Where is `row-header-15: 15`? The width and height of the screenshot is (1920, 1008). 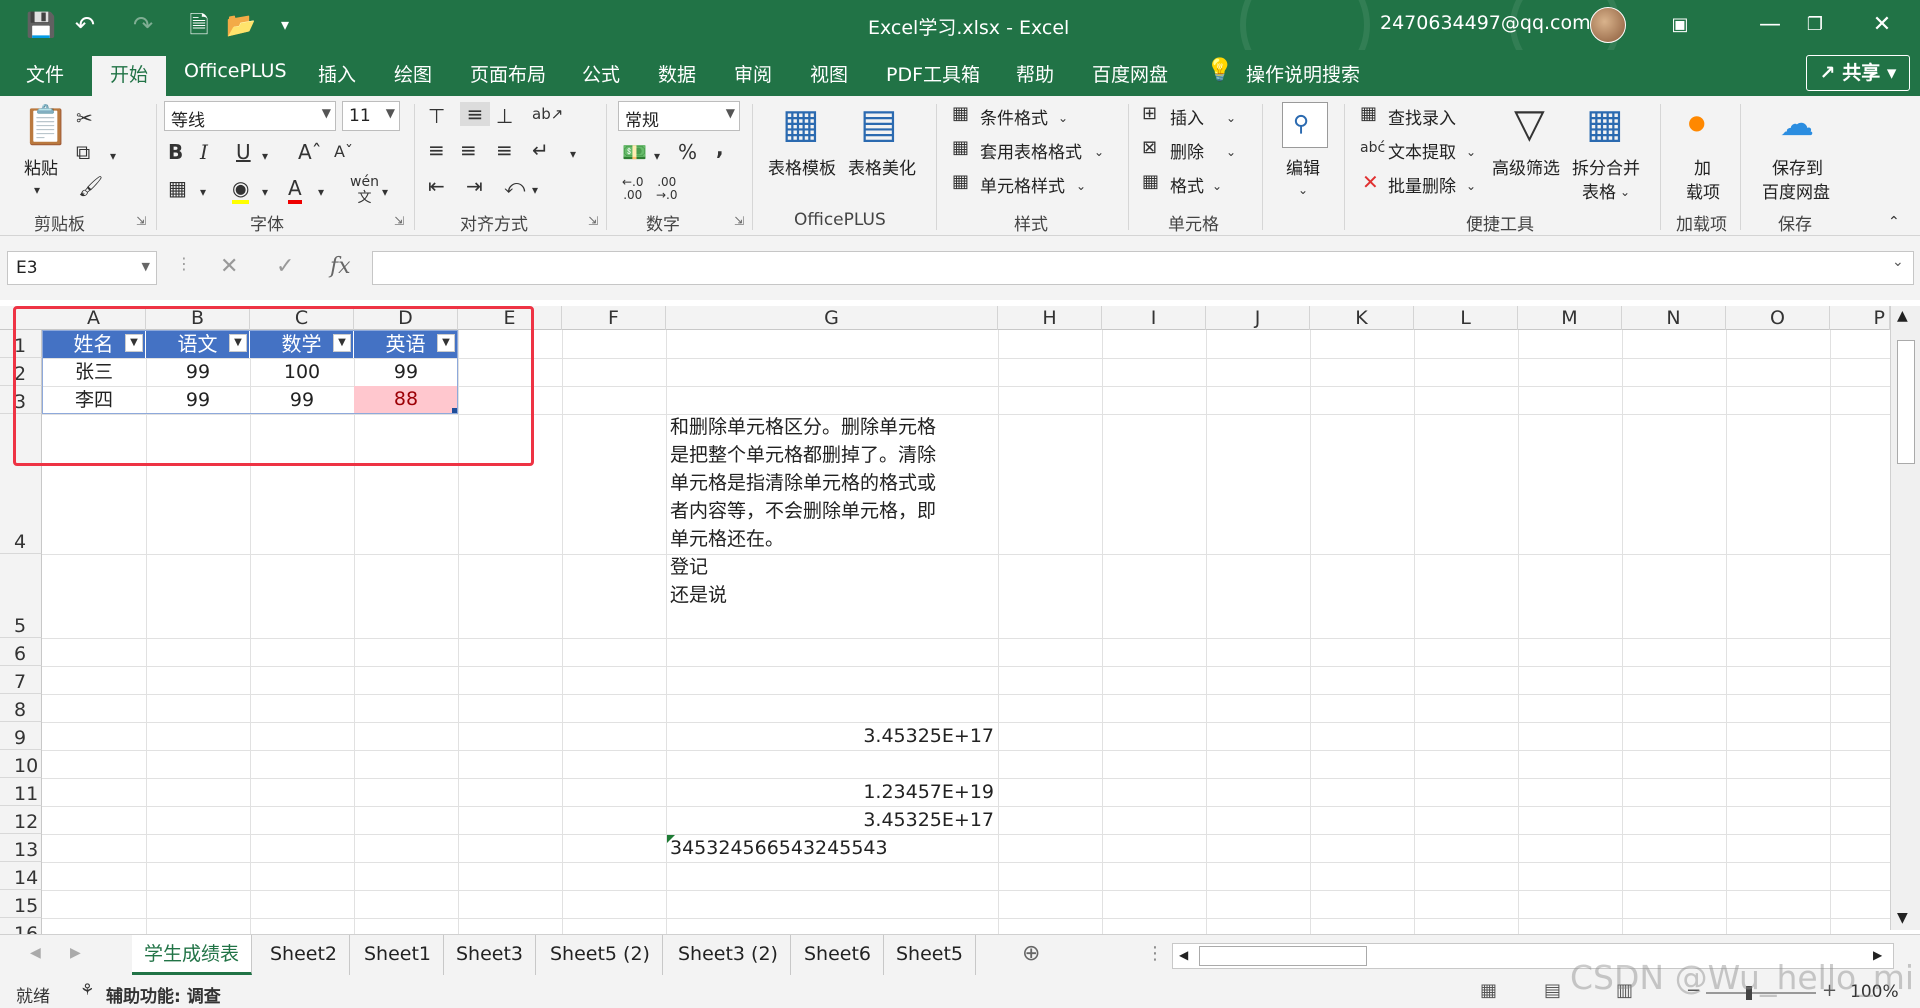 row-header-15: 15 is located at coordinates (21, 904).